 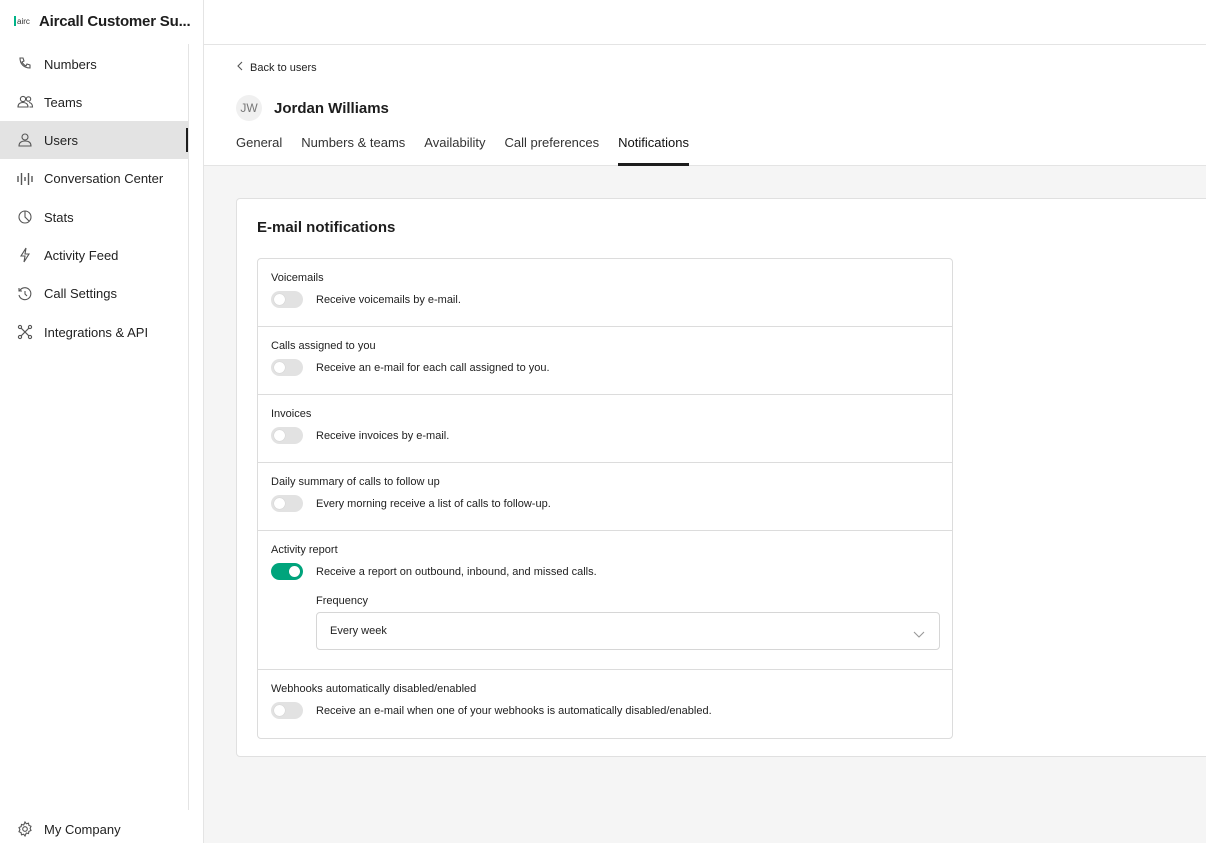 I want to click on frequency-label: Frequency, so click(x=342, y=601).